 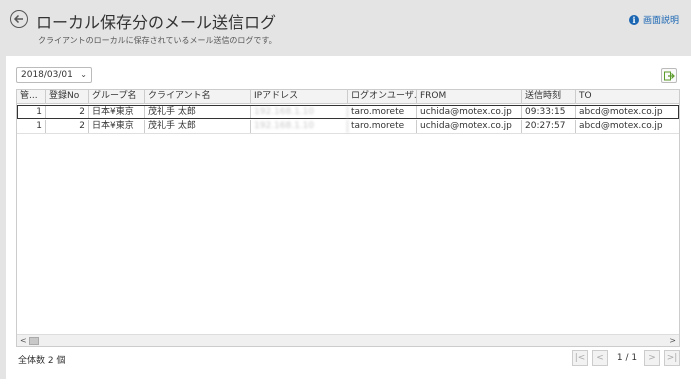 I want to click on scroll-right-icon: >, so click(x=672, y=340).